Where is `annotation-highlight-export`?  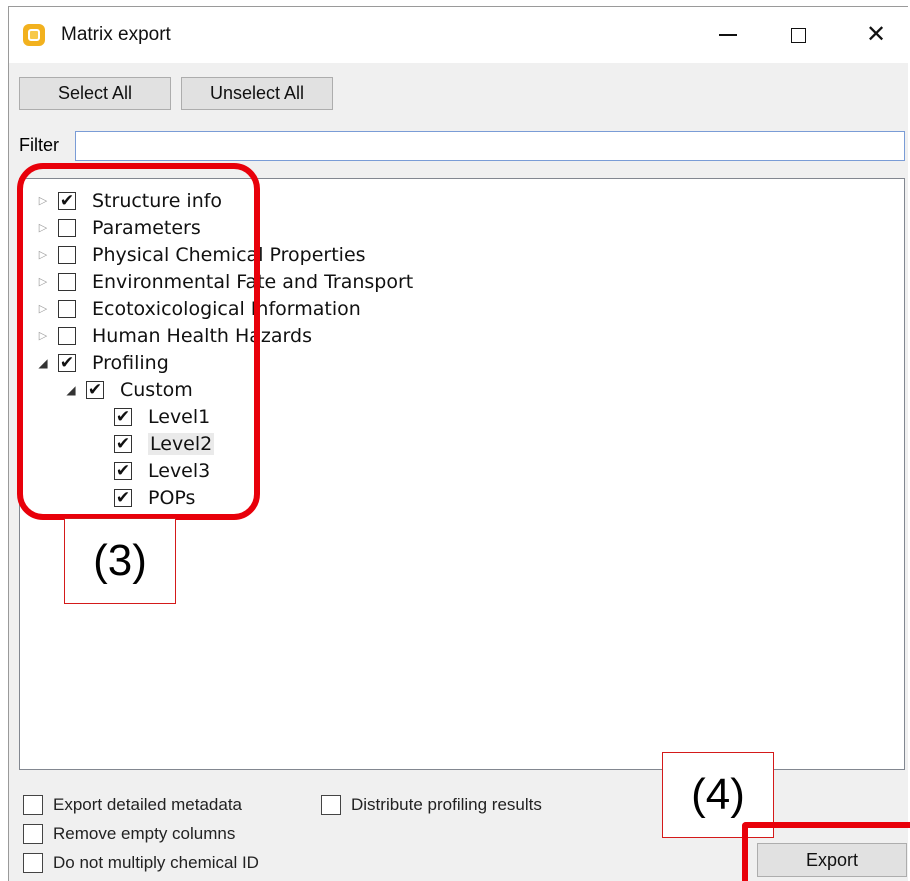
annotation-highlight-export is located at coordinates (826, 851).